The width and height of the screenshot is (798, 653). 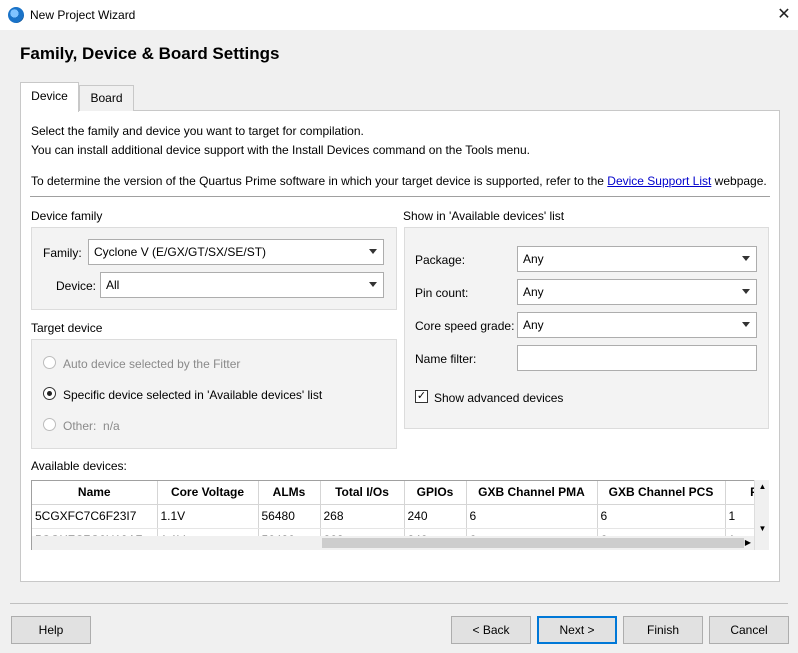 What do you see at coordinates (49, 393) in the screenshot?
I see `radio-specific-device` at bounding box center [49, 393].